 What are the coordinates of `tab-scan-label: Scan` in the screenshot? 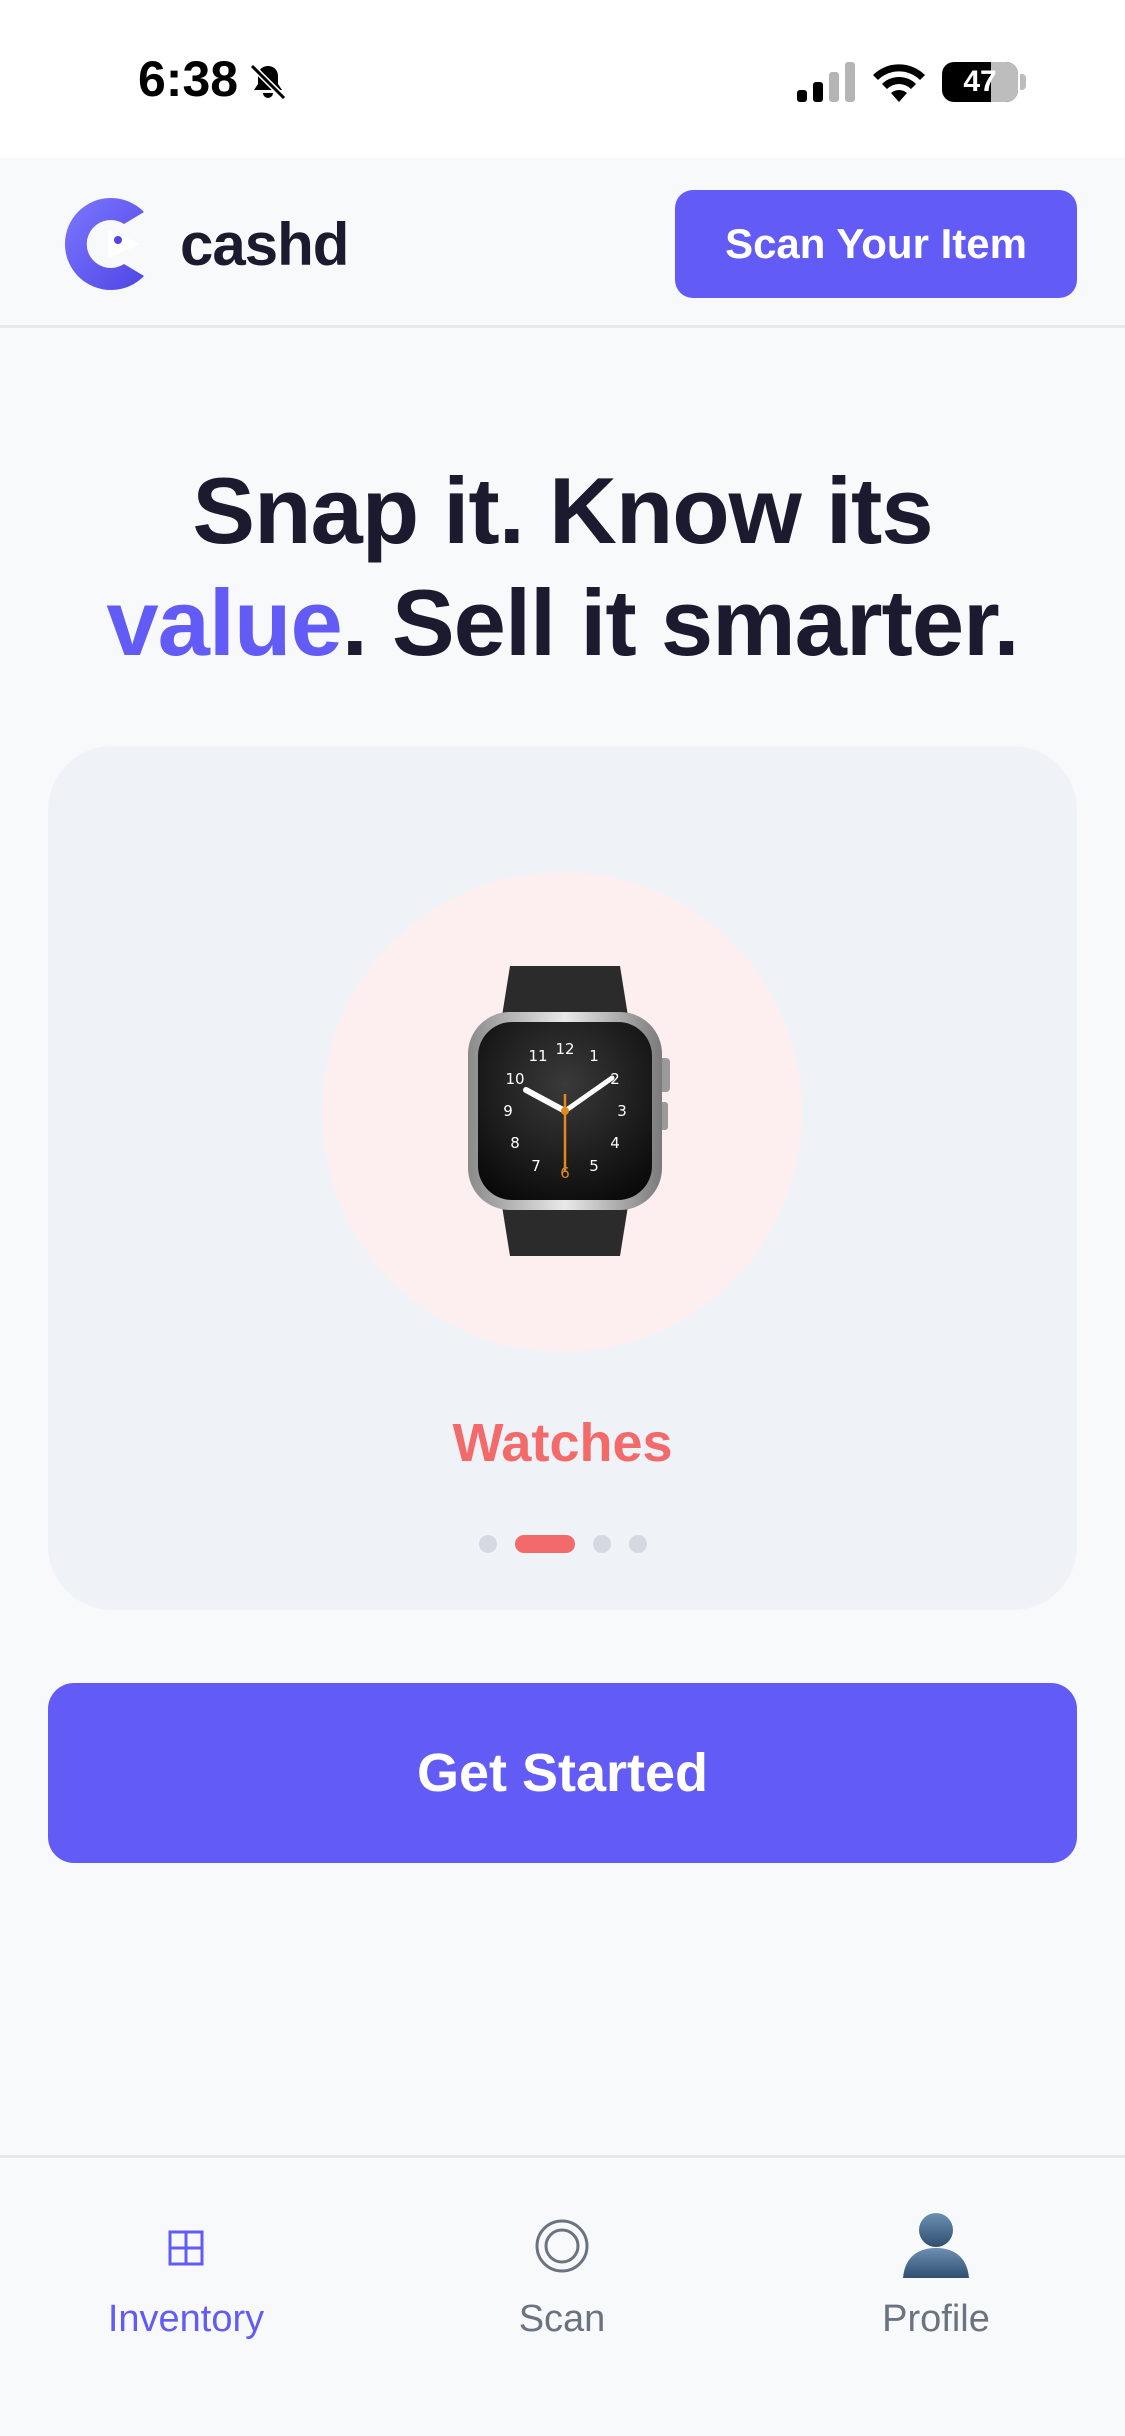 It's located at (562, 2319).